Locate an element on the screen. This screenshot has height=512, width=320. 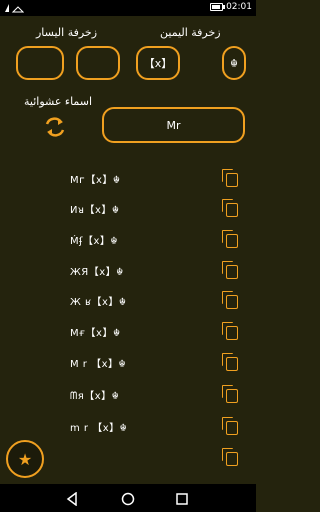
status-bar: 02:01 is located at coordinates (128, 8).